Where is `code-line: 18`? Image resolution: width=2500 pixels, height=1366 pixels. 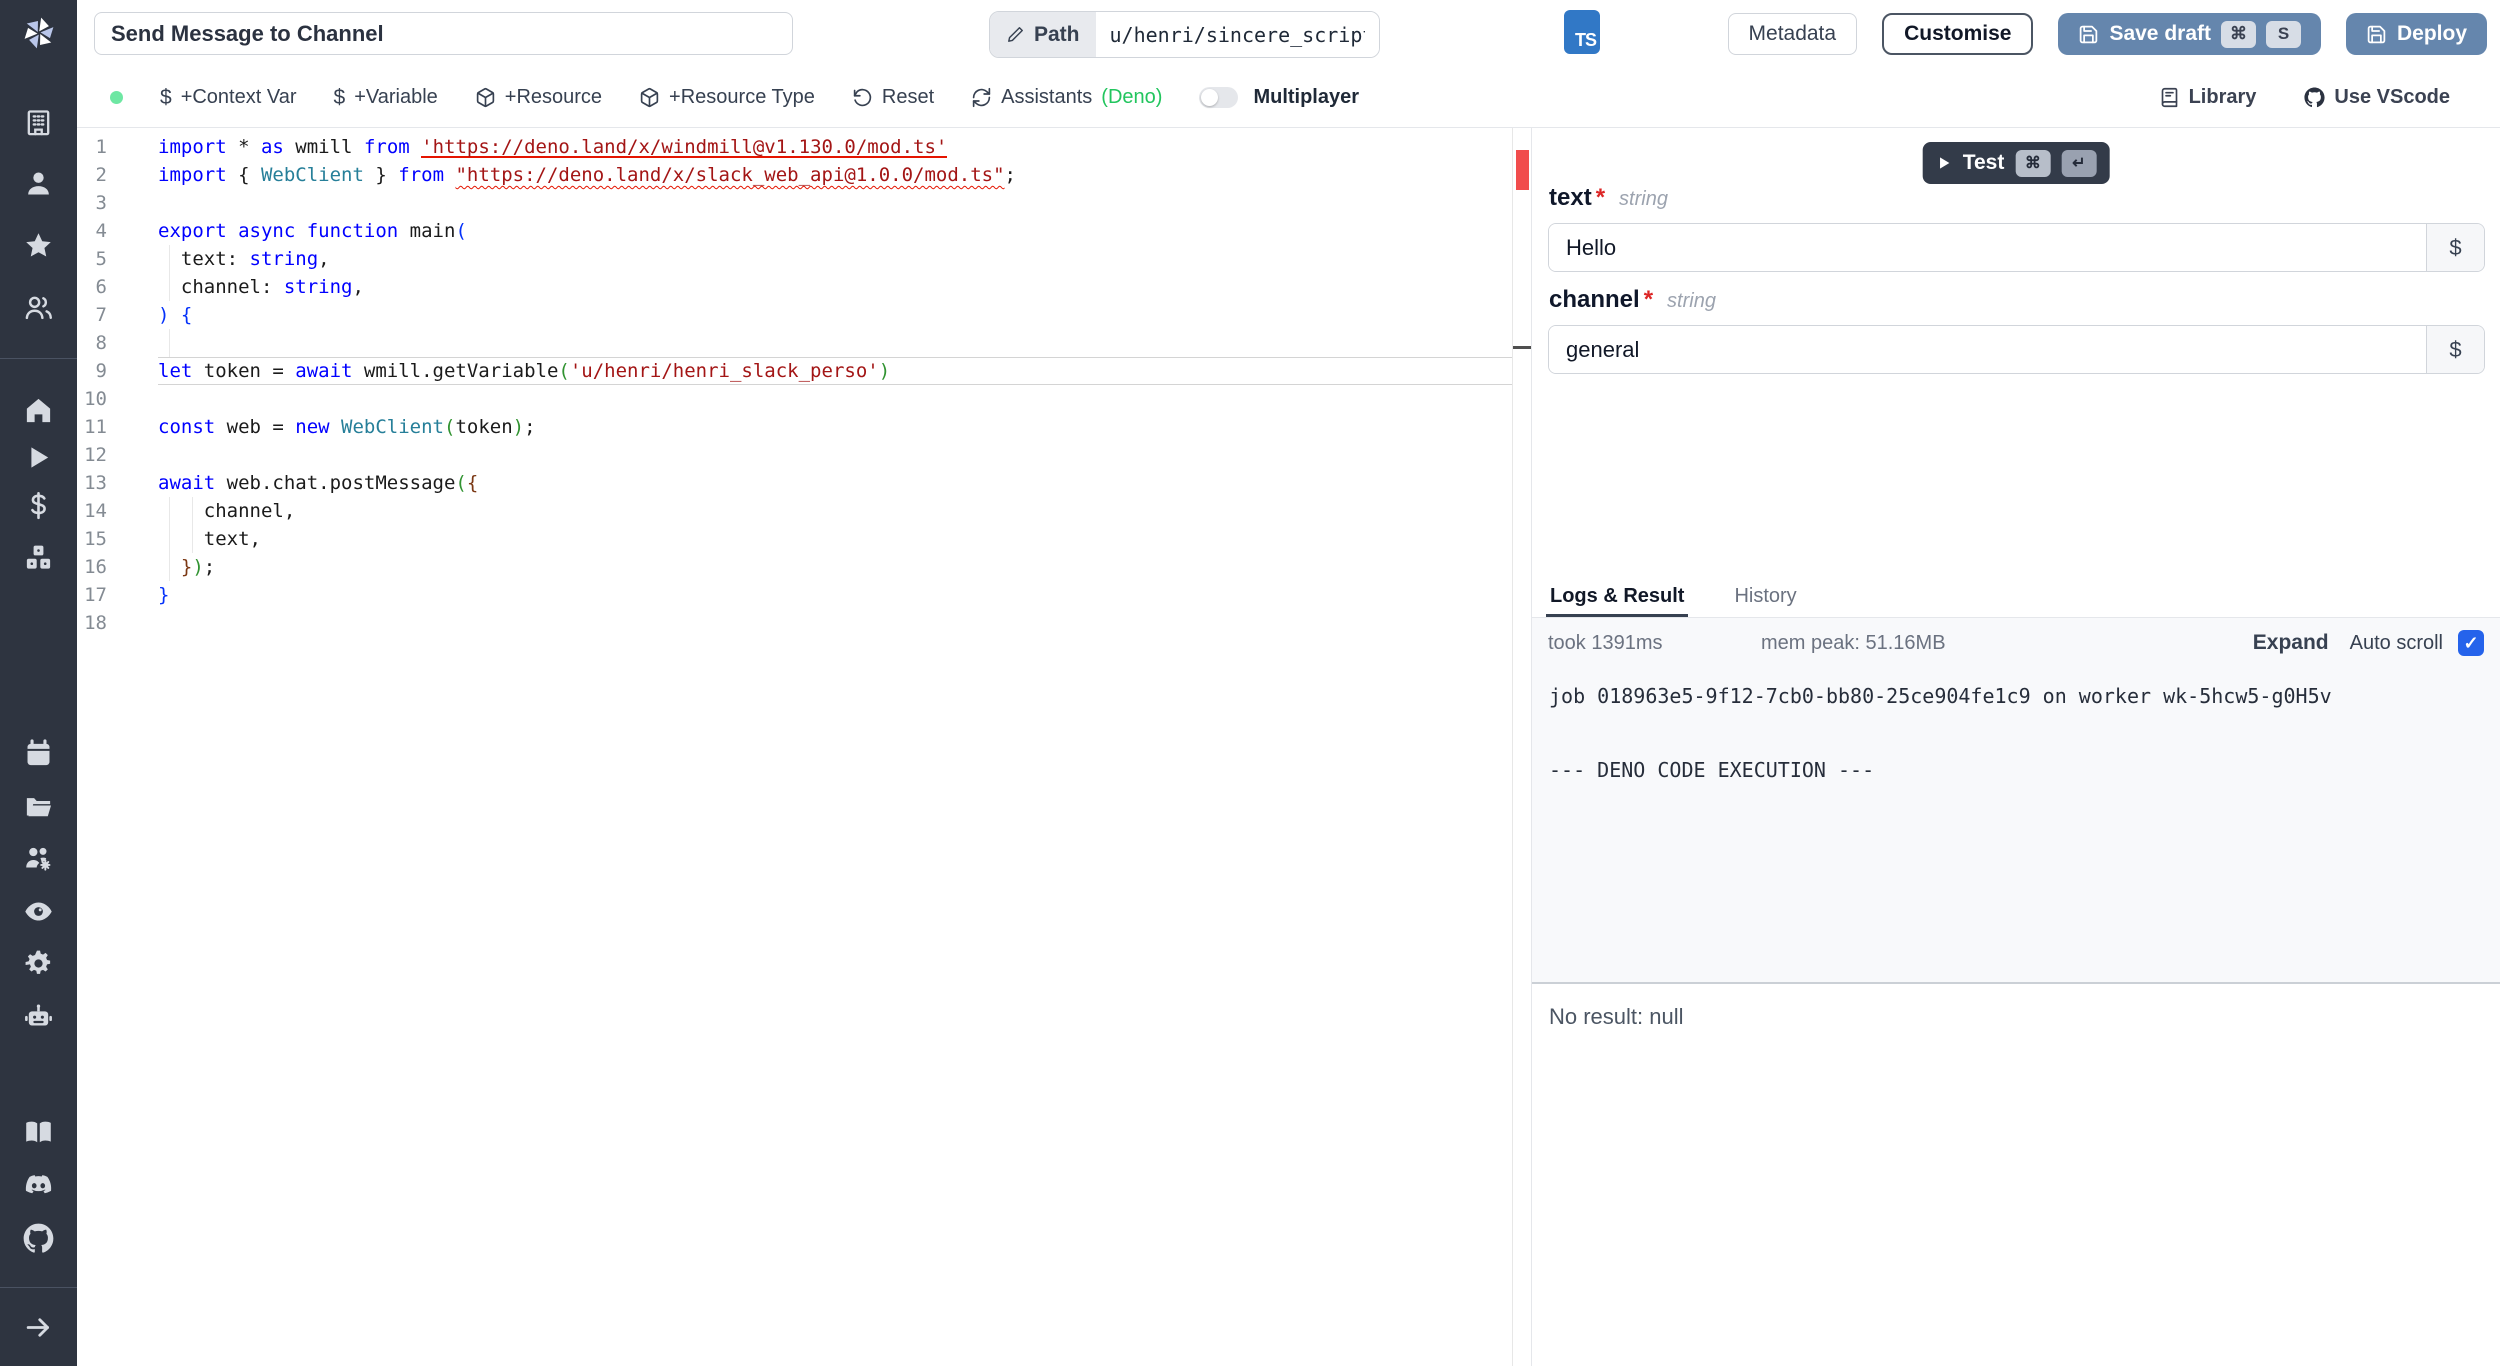 code-line: 18 is located at coordinates (795, 623).